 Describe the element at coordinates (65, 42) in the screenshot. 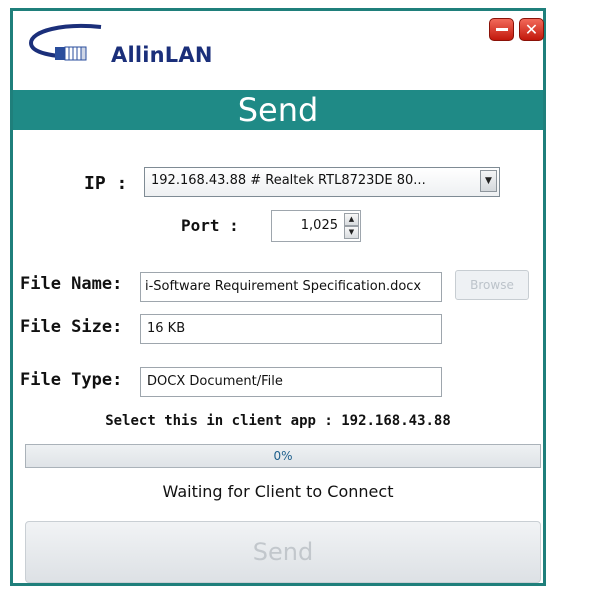

I see `network-cable-icon` at that location.